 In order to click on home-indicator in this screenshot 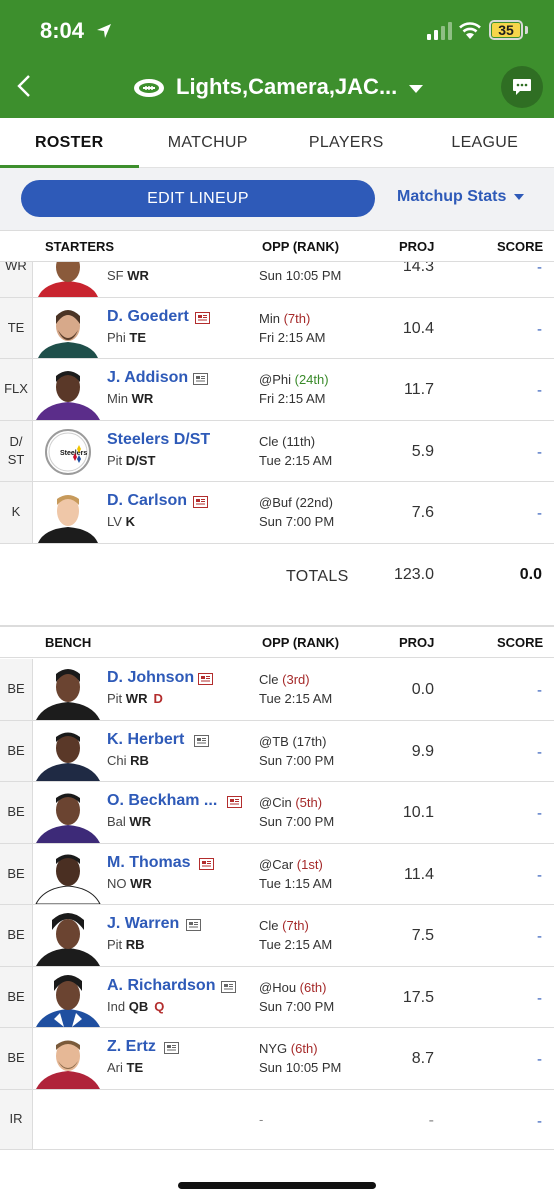, I will do `click(277, 1185)`.